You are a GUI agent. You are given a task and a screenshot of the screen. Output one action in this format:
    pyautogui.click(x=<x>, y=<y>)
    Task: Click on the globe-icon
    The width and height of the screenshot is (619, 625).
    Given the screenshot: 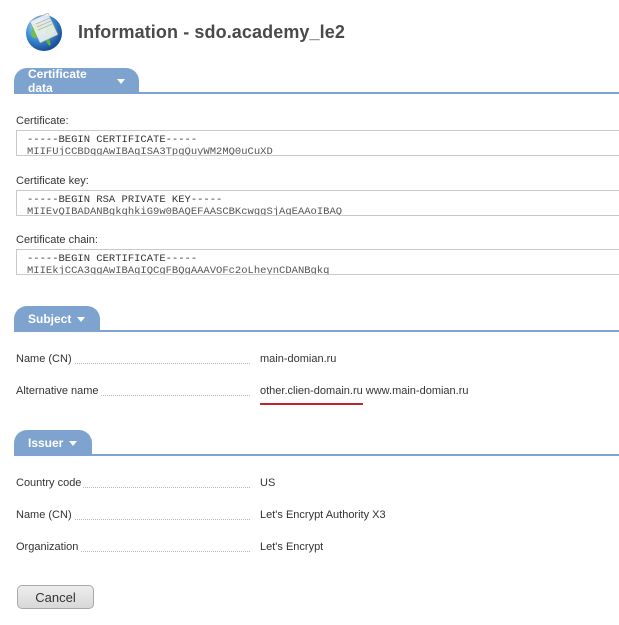 What is the action you would take?
    pyautogui.click(x=44, y=32)
    